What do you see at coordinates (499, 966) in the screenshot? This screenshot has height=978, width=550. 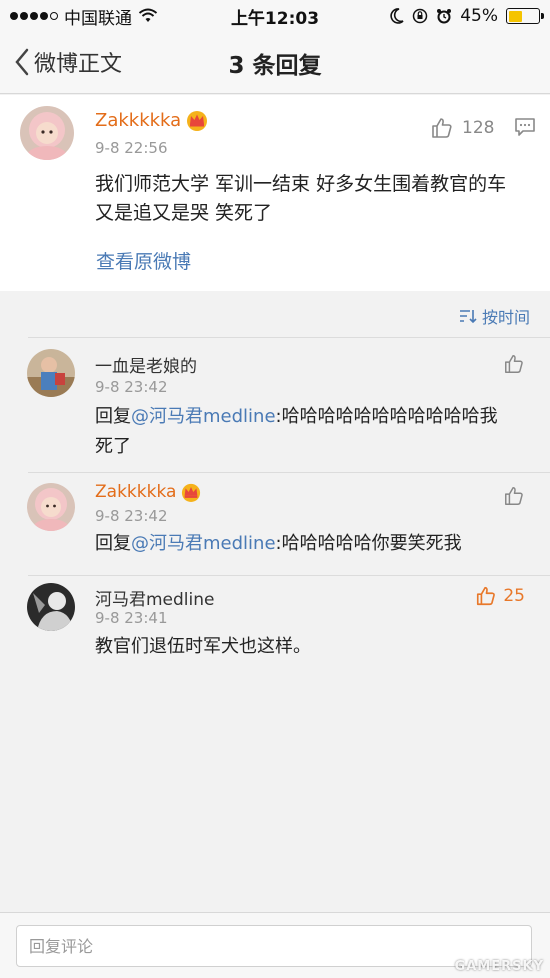 I see `watermark: GAMERSKY` at bounding box center [499, 966].